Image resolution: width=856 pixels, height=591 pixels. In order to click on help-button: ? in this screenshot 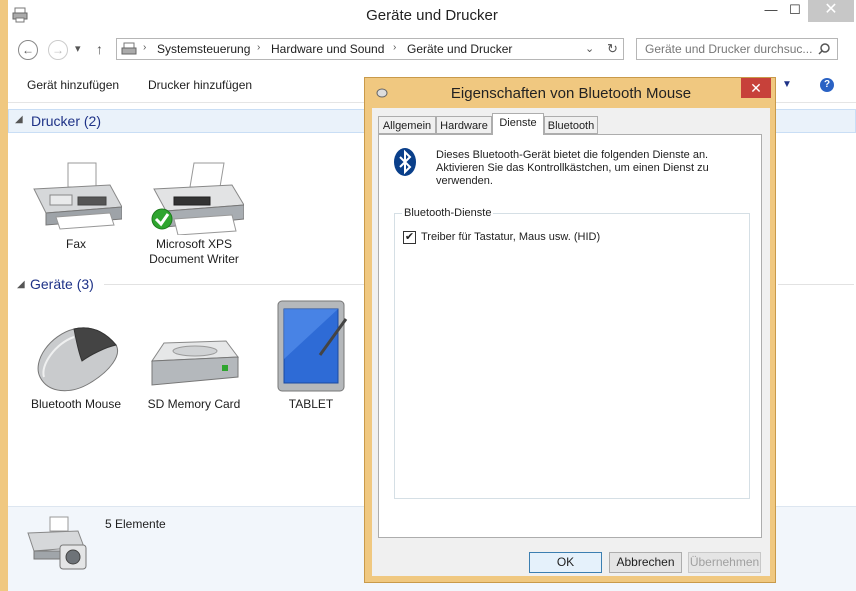, I will do `click(827, 85)`.